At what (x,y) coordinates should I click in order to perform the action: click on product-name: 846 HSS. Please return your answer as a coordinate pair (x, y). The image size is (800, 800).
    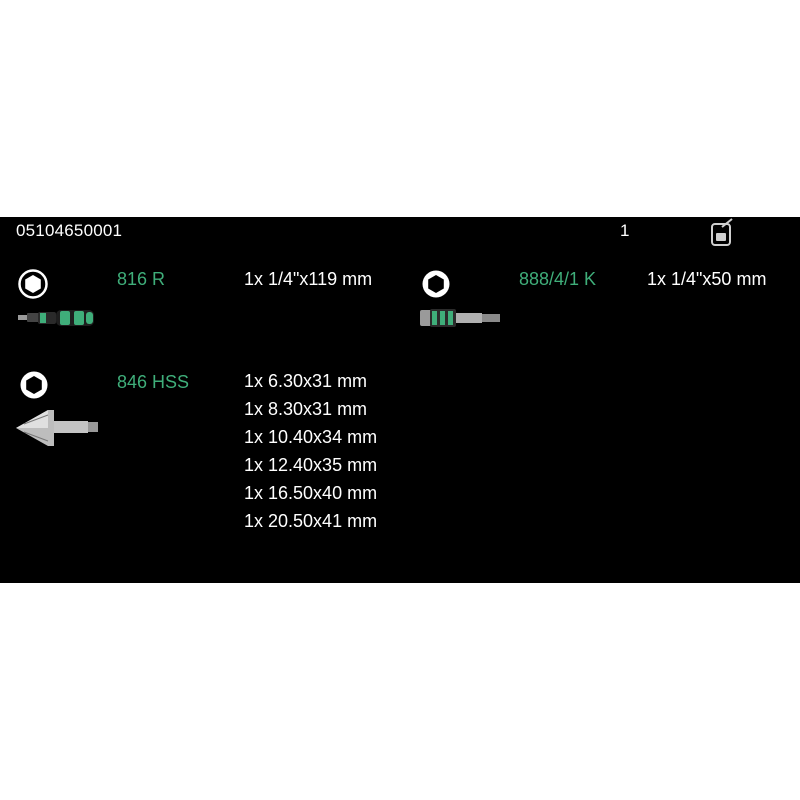
    Looking at the image, I should click on (153, 382).